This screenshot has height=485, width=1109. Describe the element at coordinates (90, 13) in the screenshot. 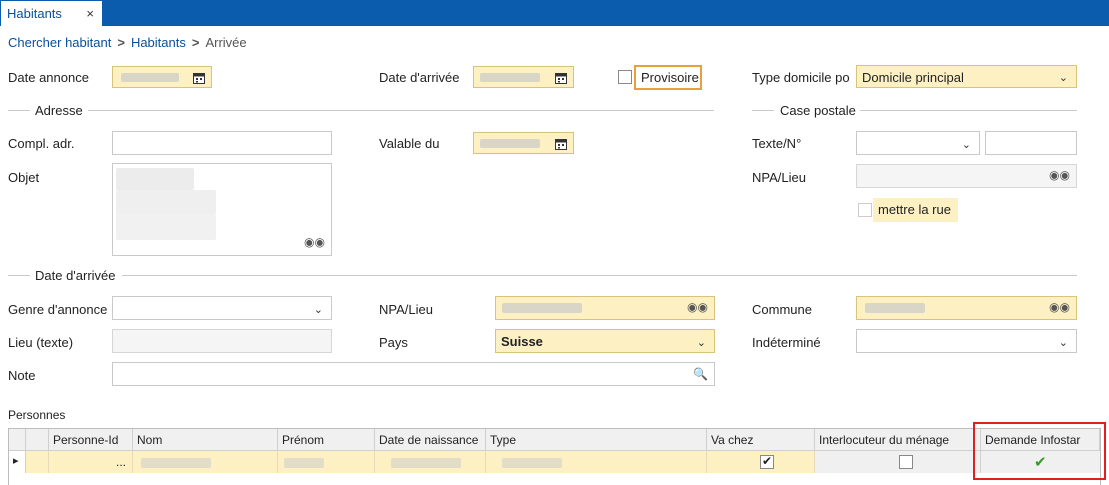

I see `close-icon: ×` at that location.